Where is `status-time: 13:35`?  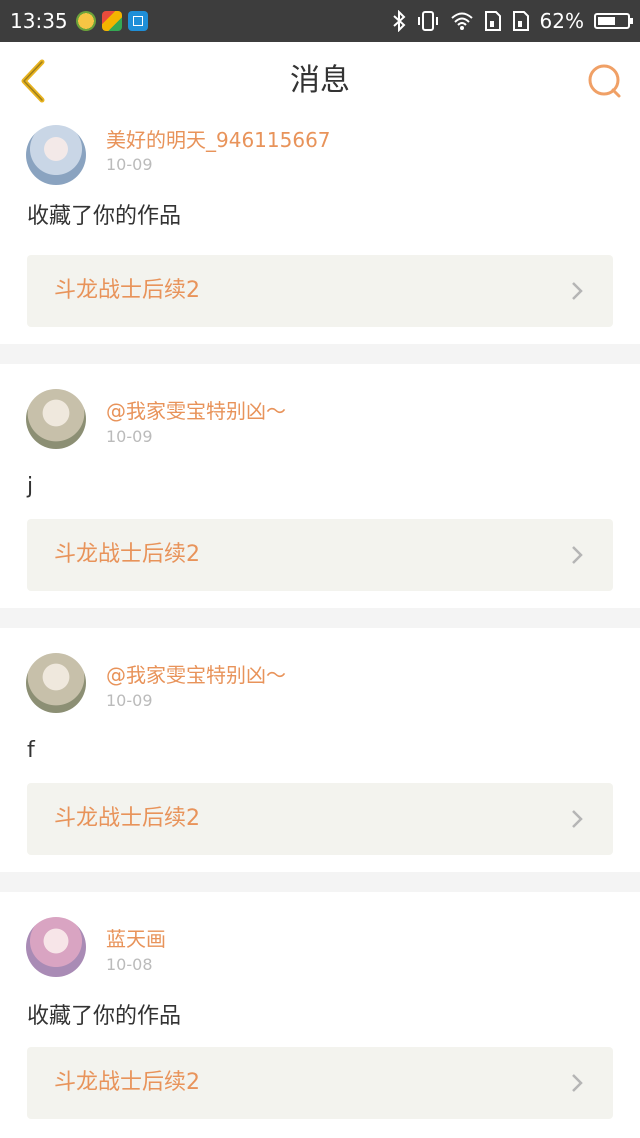 status-time: 13:35 is located at coordinates (39, 21).